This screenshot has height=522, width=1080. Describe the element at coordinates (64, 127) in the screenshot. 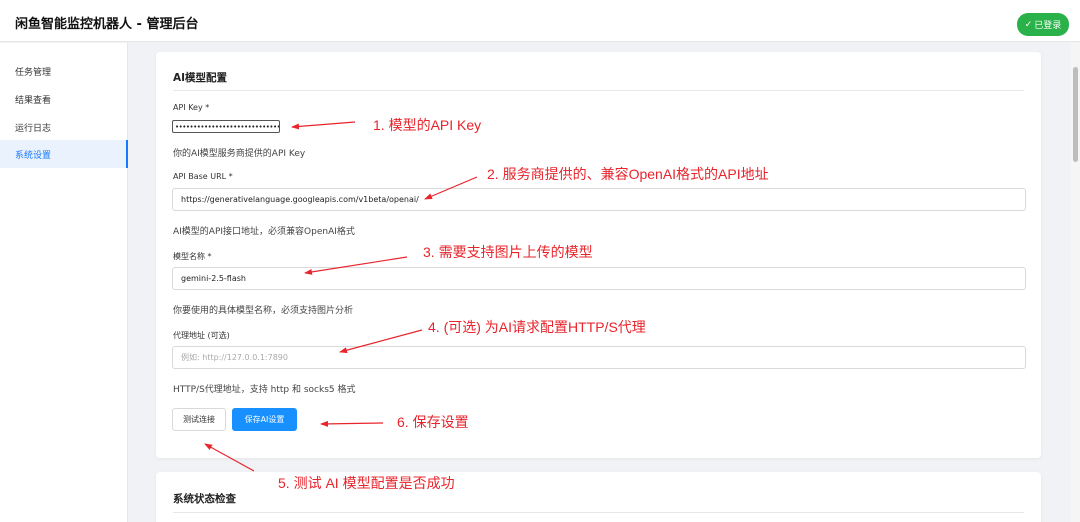

I see `sidebar-item-logs: 运行日志` at that location.